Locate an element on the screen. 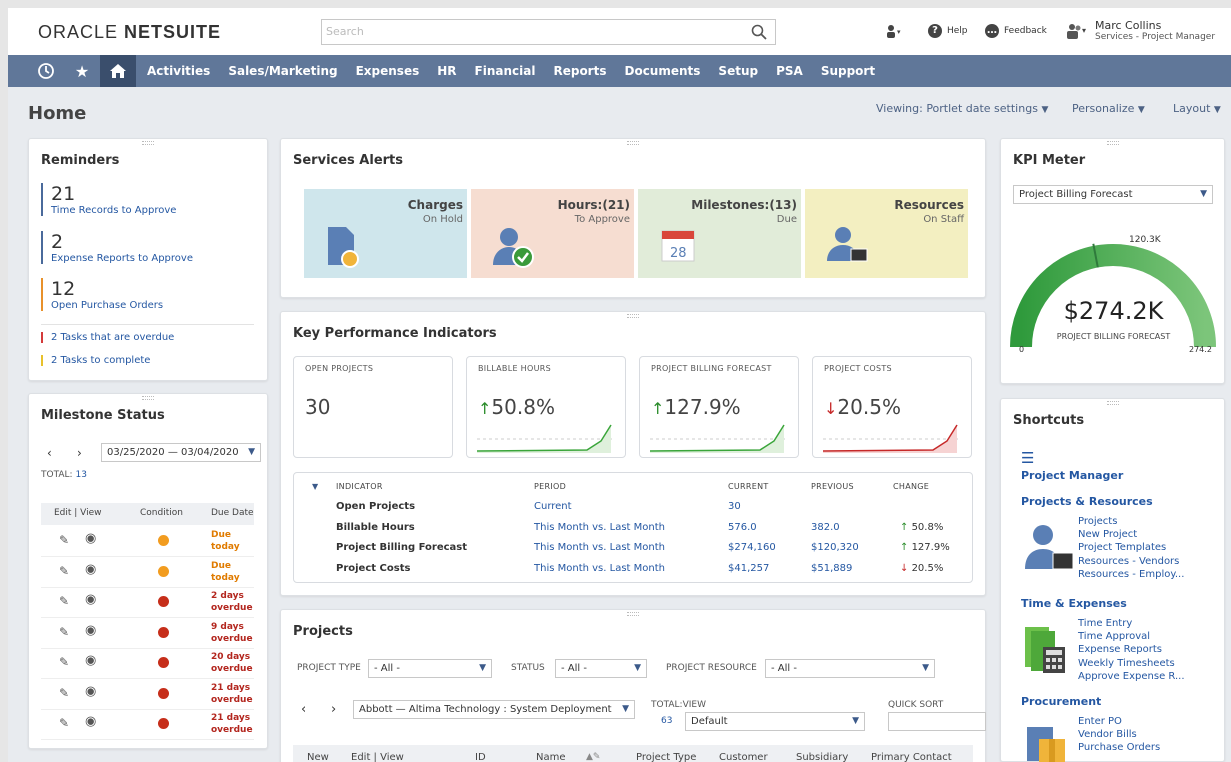 This screenshot has height=762, width=1231. kpi-box: BILLABLE HOURS ↑50.8% is located at coordinates (546, 407).